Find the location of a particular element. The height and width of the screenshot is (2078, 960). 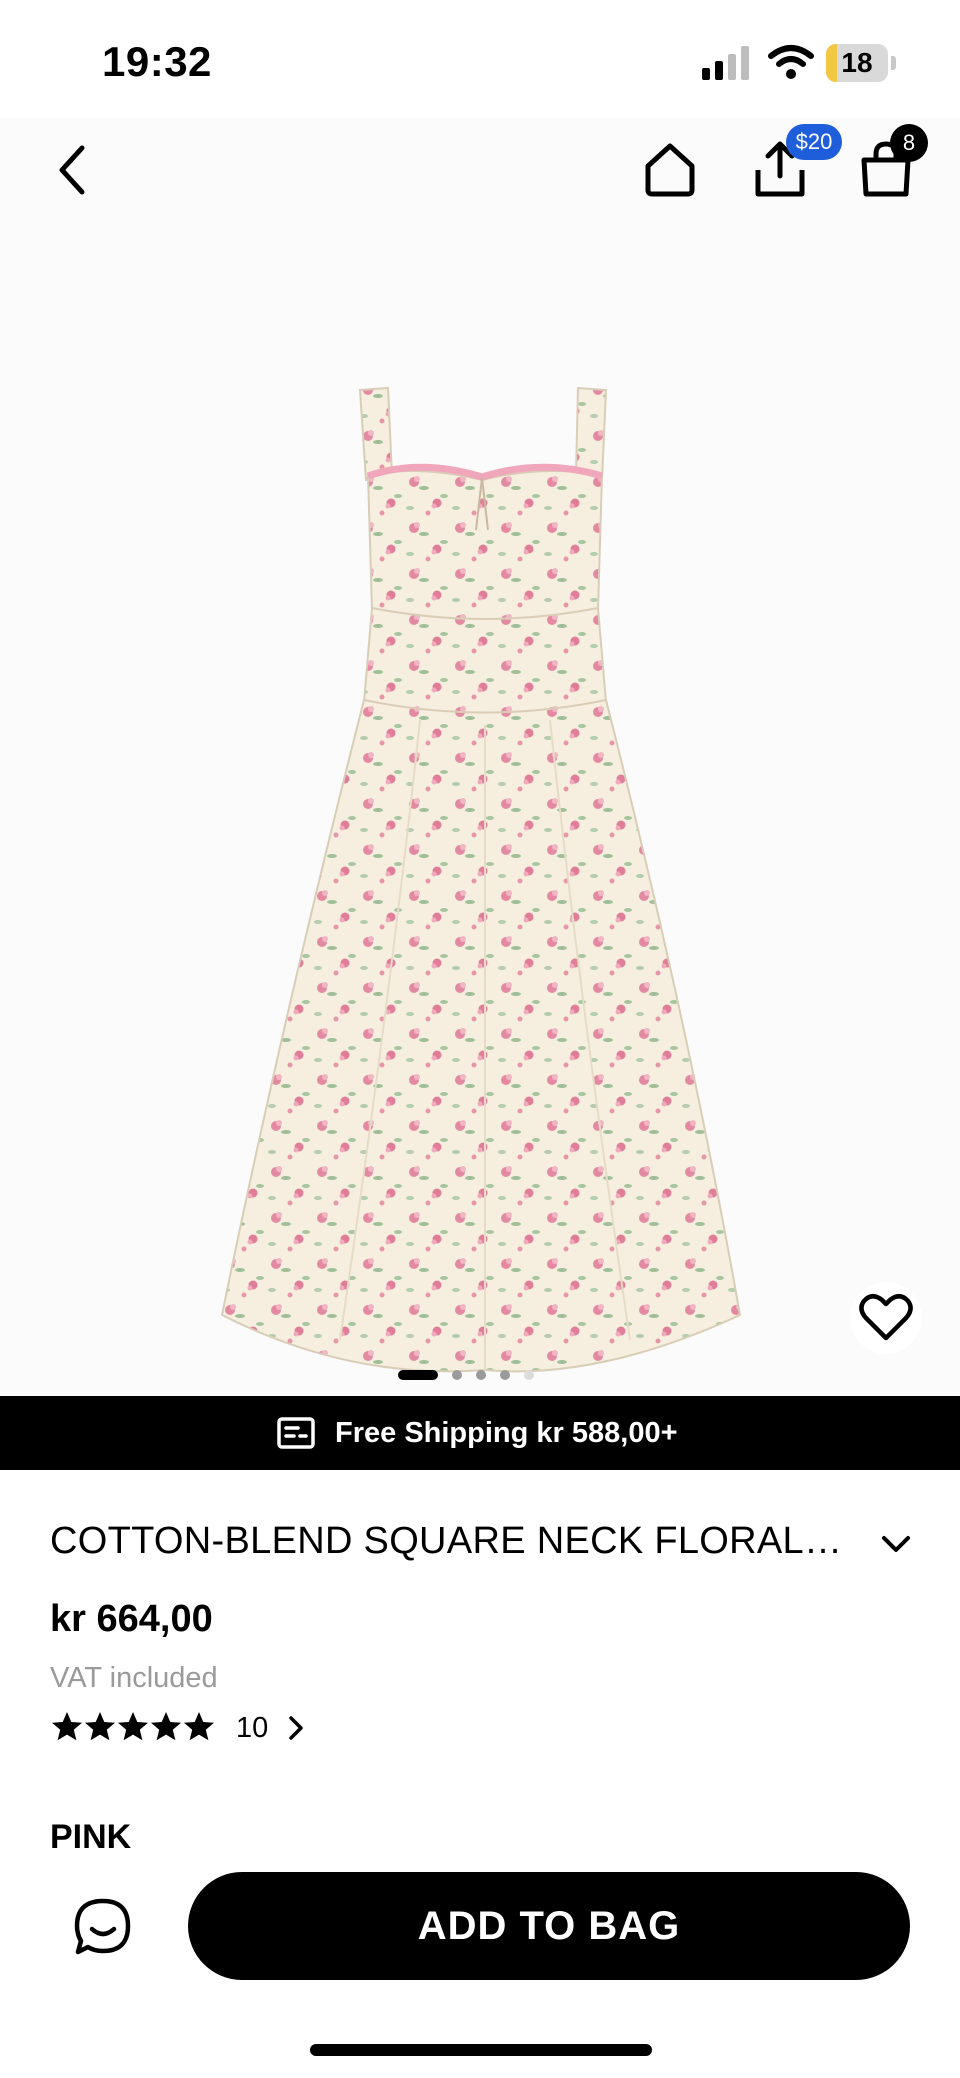

vat-note: VAT included is located at coordinates (134, 1678).